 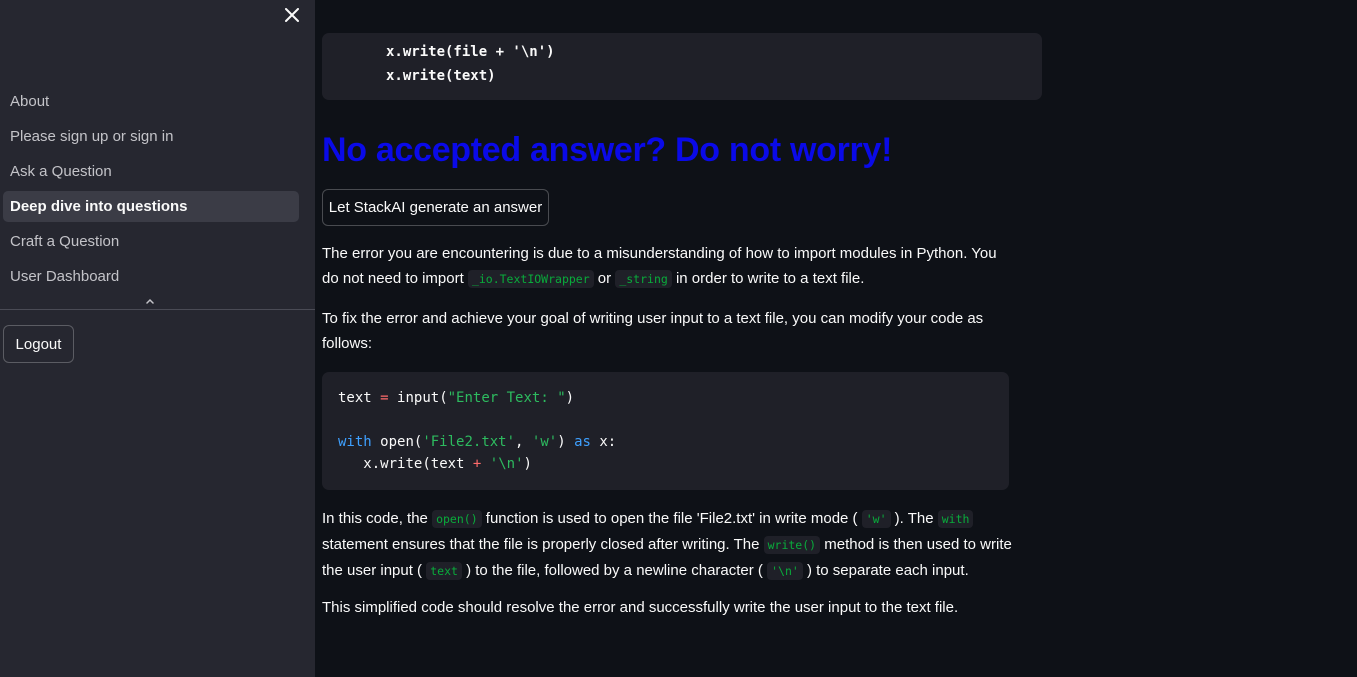 What do you see at coordinates (470, 52) in the screenshot?
I see `code-line: x.write(file + '\n')` at bounding box center [470, 52].